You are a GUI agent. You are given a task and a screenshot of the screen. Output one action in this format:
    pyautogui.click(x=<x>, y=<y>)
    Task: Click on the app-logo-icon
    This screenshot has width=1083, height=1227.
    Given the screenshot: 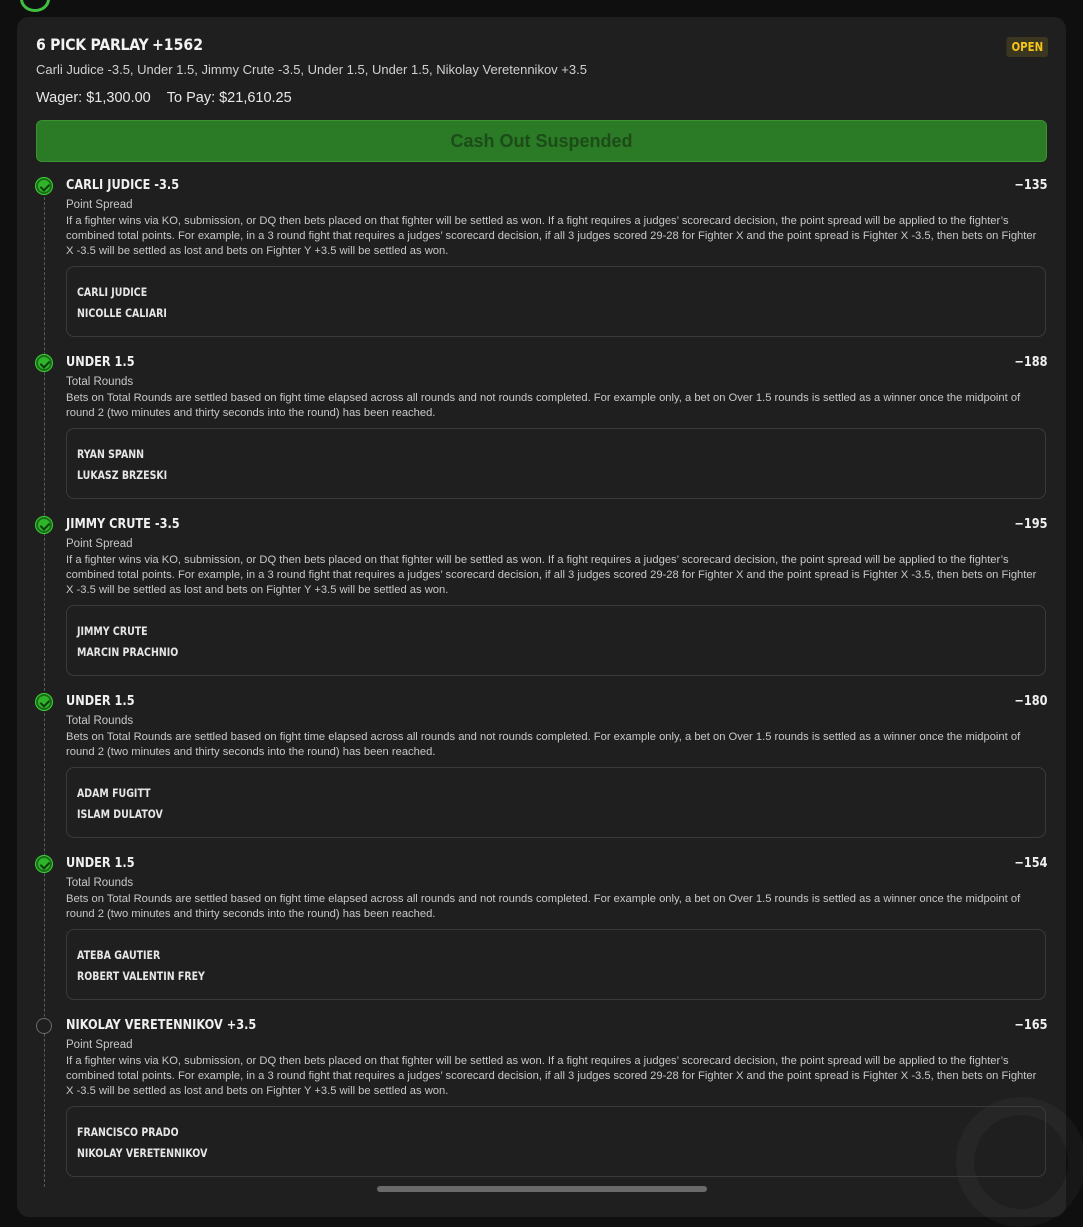 What is the action you would take?
    pyautogui.click(x=35, y=6)
    